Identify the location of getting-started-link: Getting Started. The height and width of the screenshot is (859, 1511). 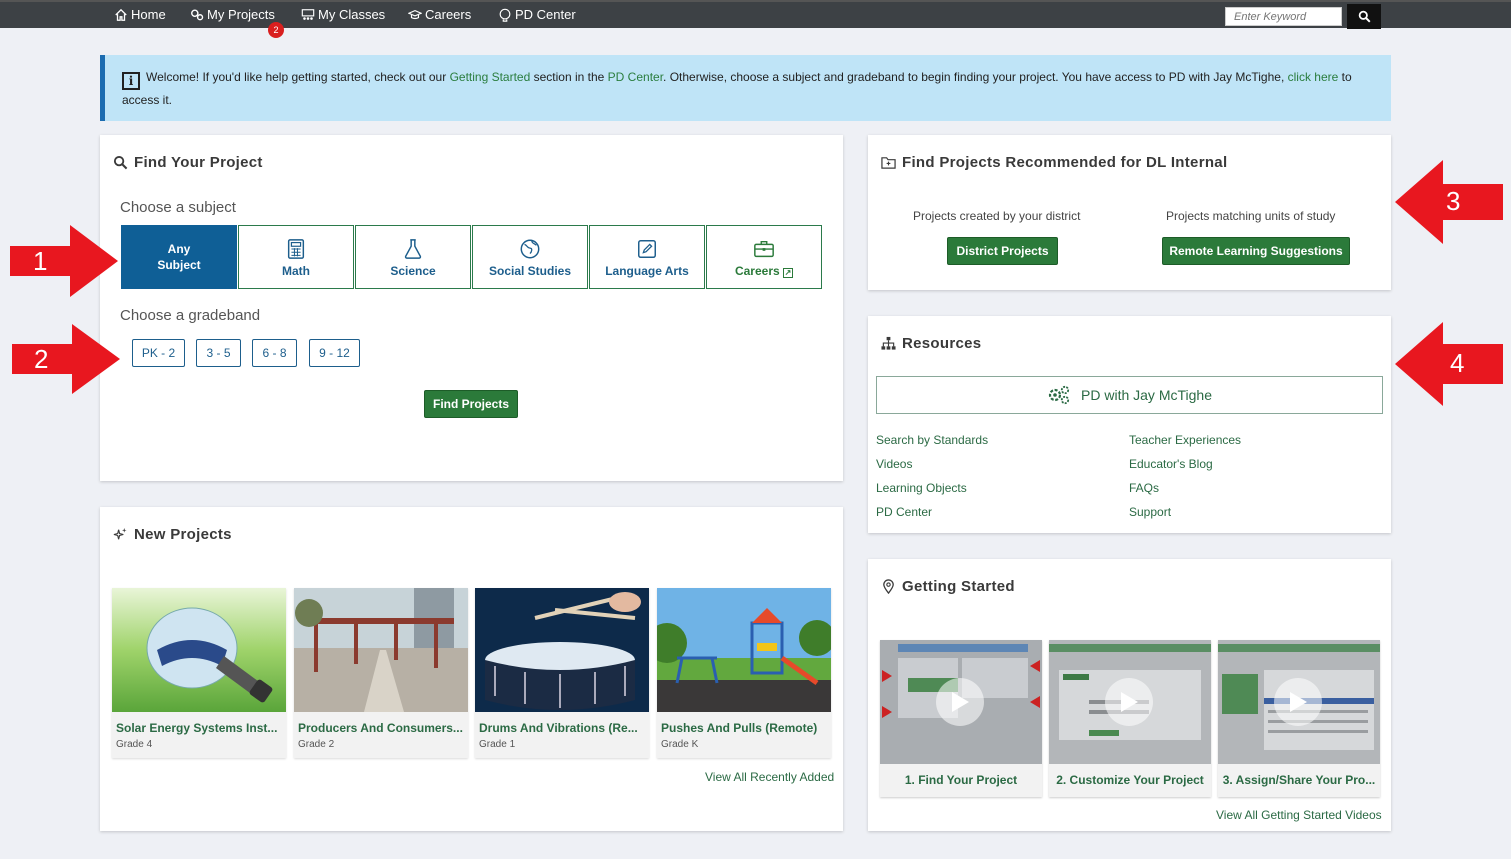
(490, 77).